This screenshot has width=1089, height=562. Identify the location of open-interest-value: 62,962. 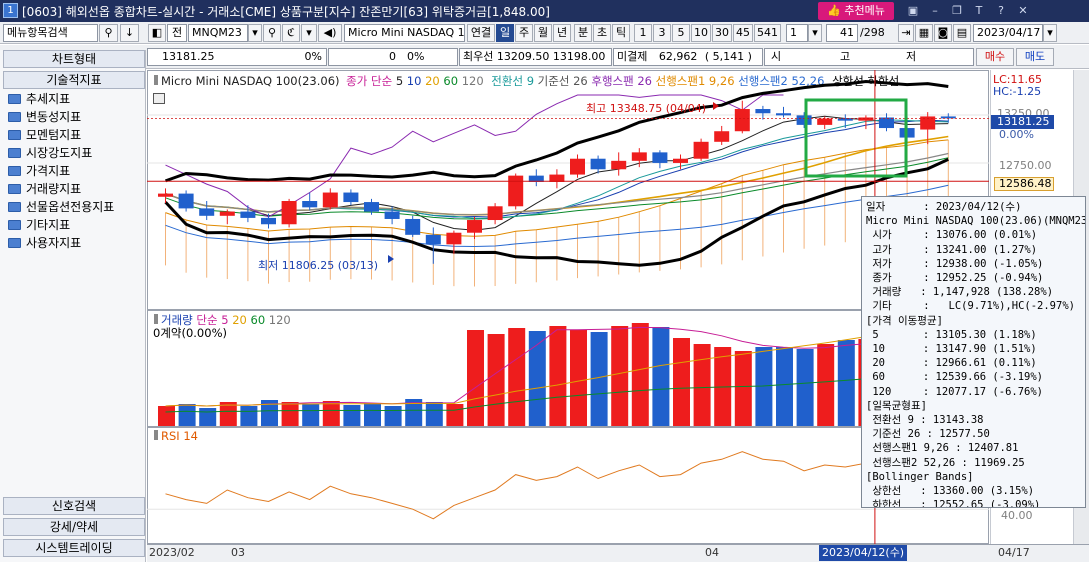
(678, 56).